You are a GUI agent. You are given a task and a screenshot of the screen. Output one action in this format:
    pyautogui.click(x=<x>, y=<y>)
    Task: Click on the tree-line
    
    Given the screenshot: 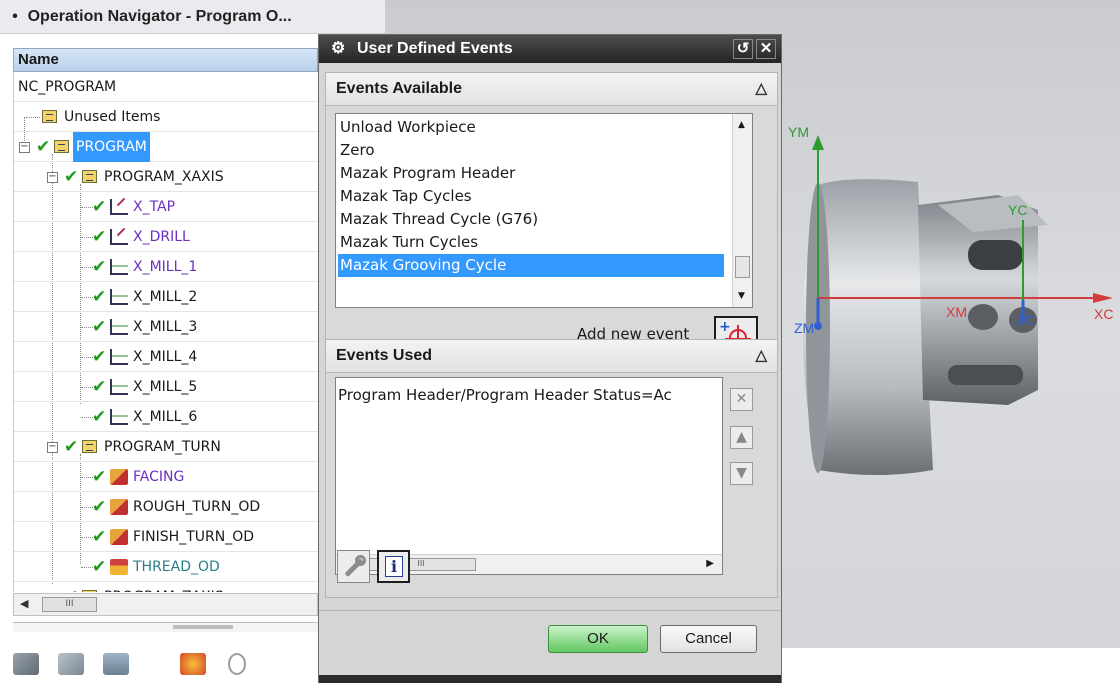 What is the action you would take?
    pyautogui.click(x=33, y=117)
    